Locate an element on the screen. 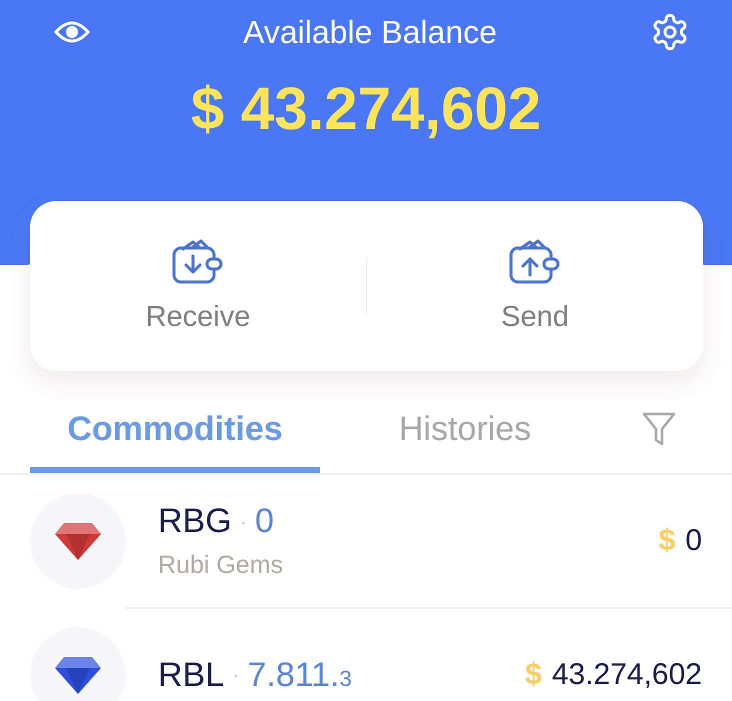 The height and width of the screenshot is (701, 732). send-button: Send is located at coordinates (535, 286).